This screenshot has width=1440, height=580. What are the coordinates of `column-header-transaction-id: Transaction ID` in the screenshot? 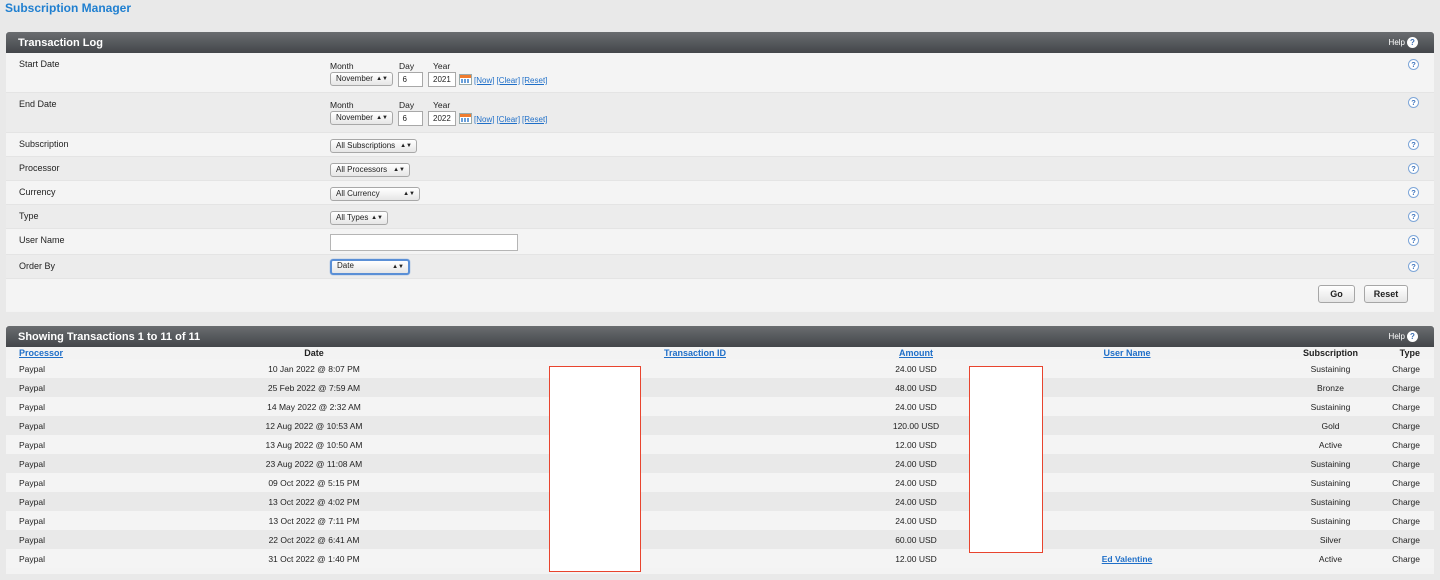 It's located at (695, 353).